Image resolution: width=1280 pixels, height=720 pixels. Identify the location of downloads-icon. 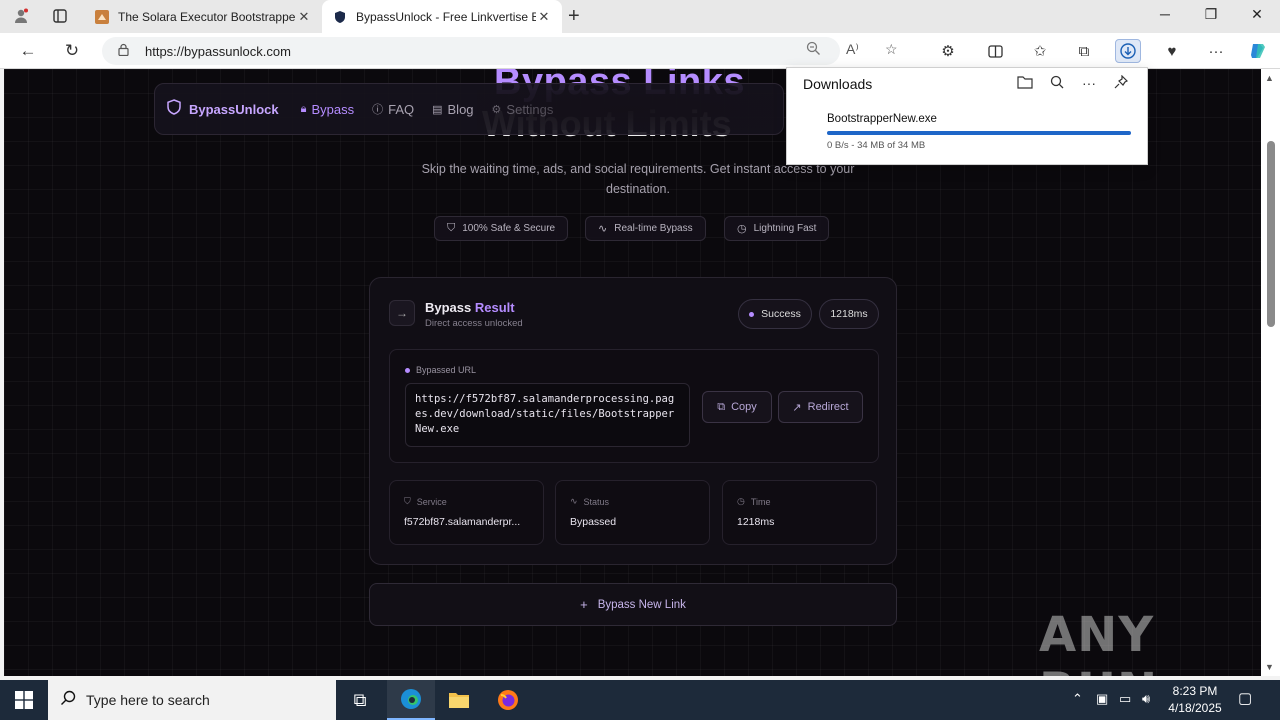
(1128, 51).